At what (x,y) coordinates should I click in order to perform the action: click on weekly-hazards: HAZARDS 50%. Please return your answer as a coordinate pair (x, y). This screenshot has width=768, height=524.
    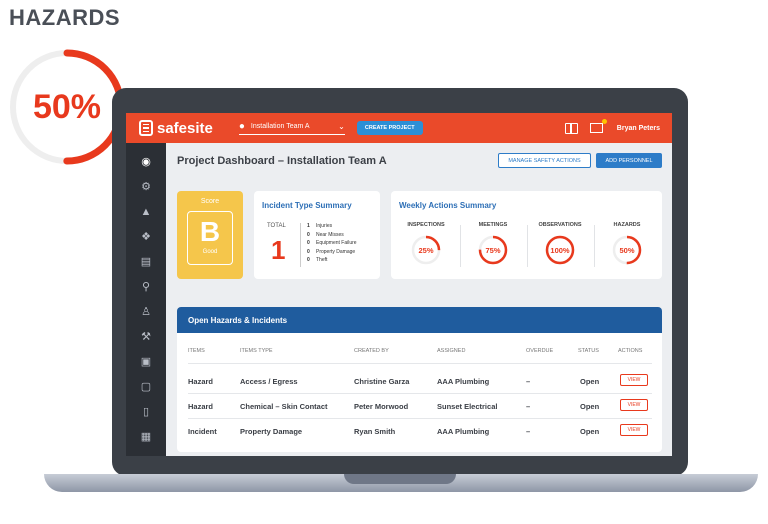
    Looking at the image, I should click on (627, 244).